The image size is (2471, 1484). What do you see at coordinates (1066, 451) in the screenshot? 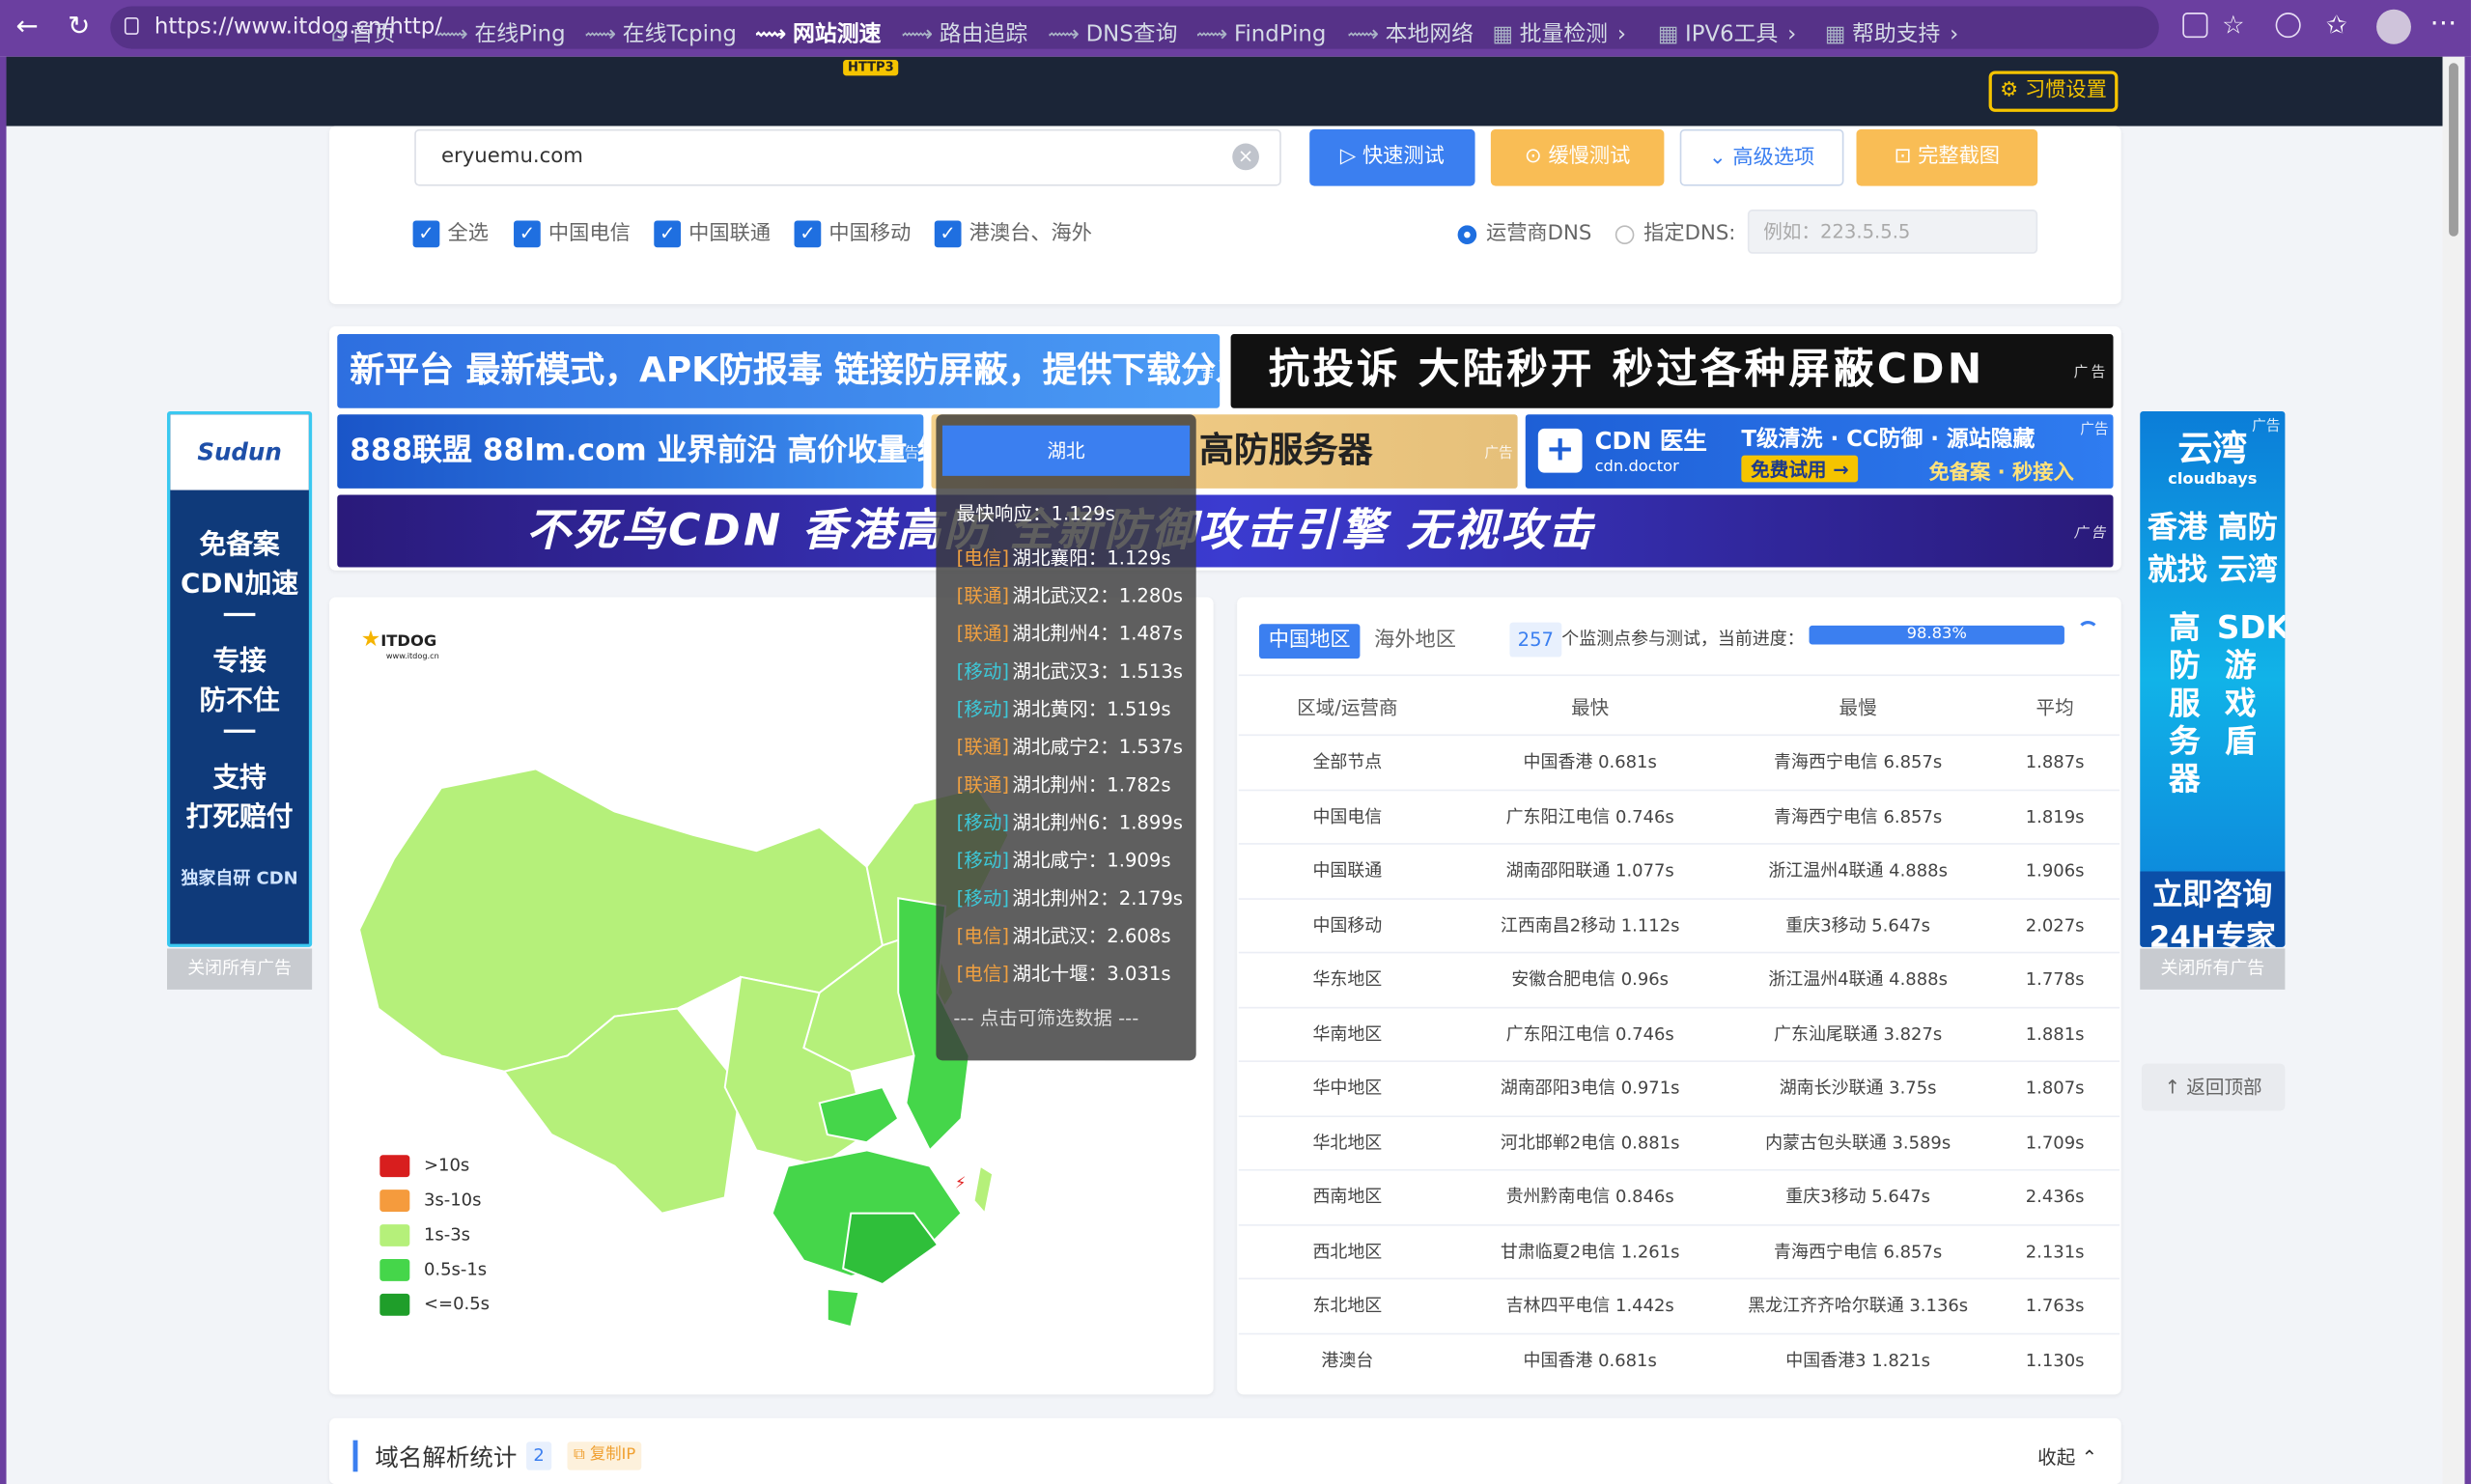
I see `tooltip-region: 湖北` at bounding box center [1066, 451].